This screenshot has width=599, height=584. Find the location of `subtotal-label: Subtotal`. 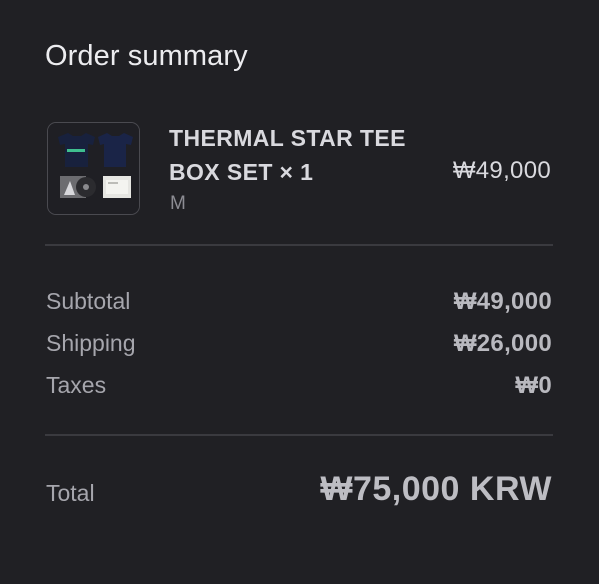

subtotal-label: Subtotal is located at coordinates (88, 301).